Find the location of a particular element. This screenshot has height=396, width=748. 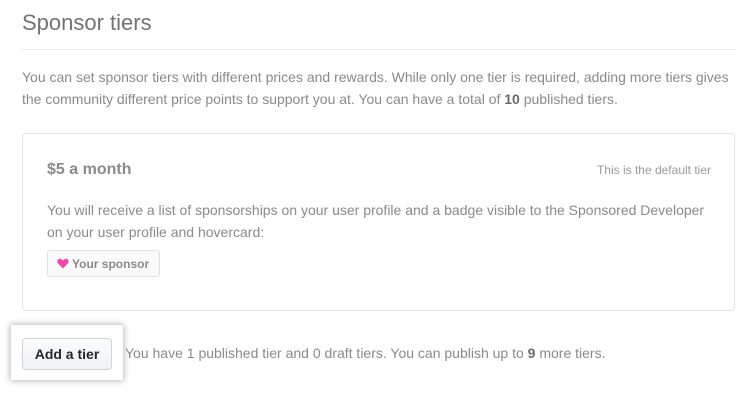

heart-icon is located at coordinates (63, 263).